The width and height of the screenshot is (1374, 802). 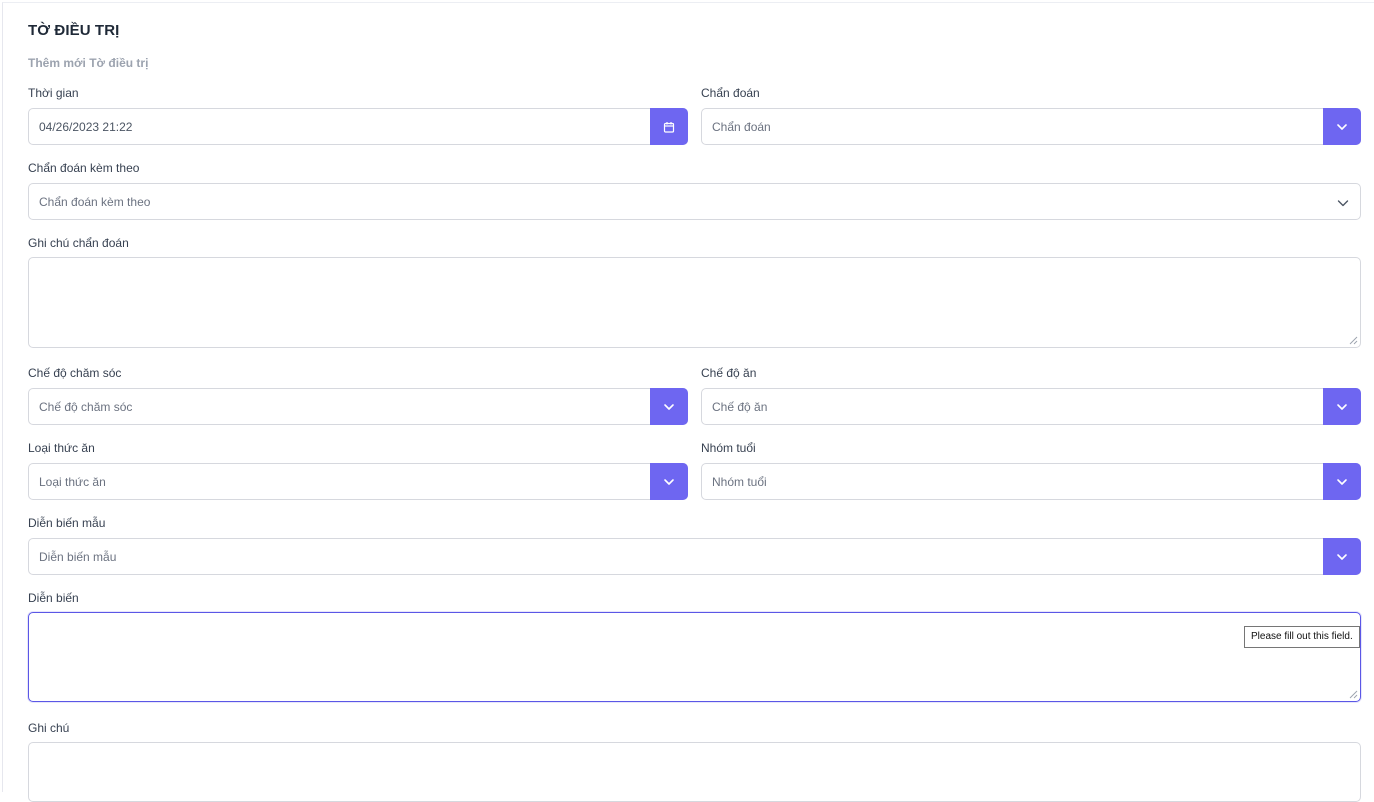 I want to click on che-do-an-placeholder: Chế độ ăn, so click(x=740, y=407).